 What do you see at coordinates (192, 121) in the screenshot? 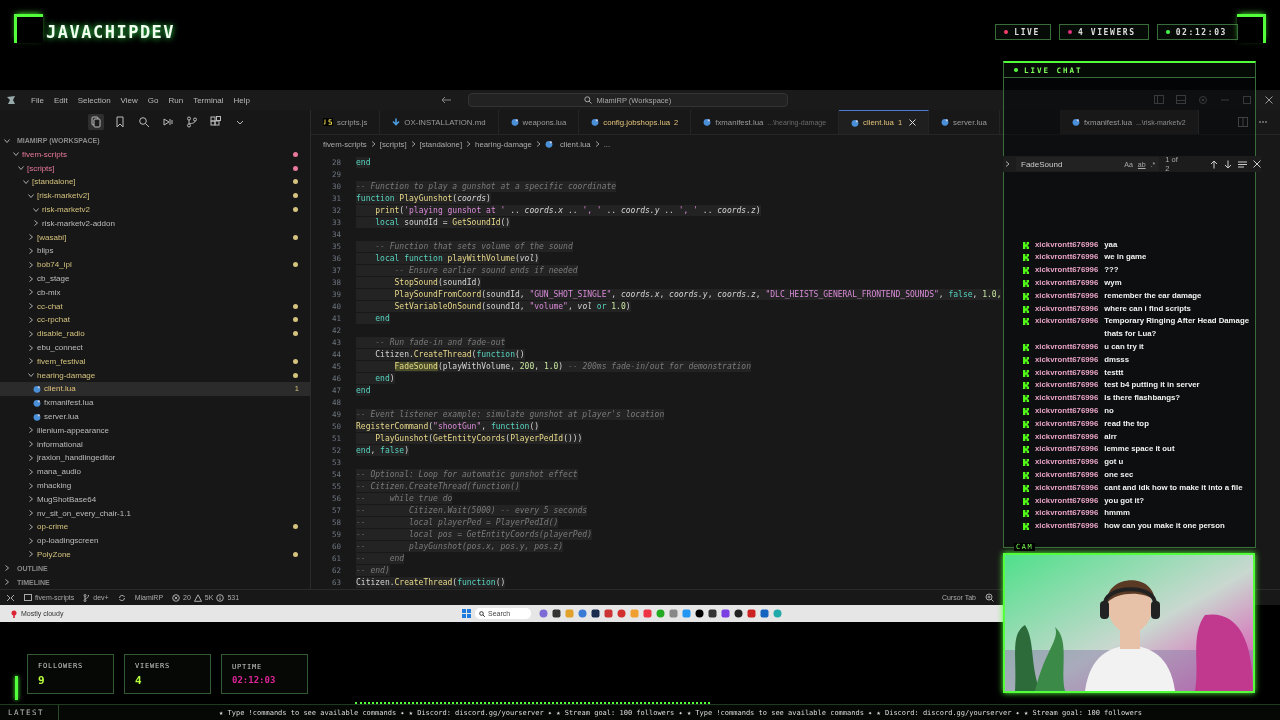
I see `branch-icon` at bounding box center [192, 121].